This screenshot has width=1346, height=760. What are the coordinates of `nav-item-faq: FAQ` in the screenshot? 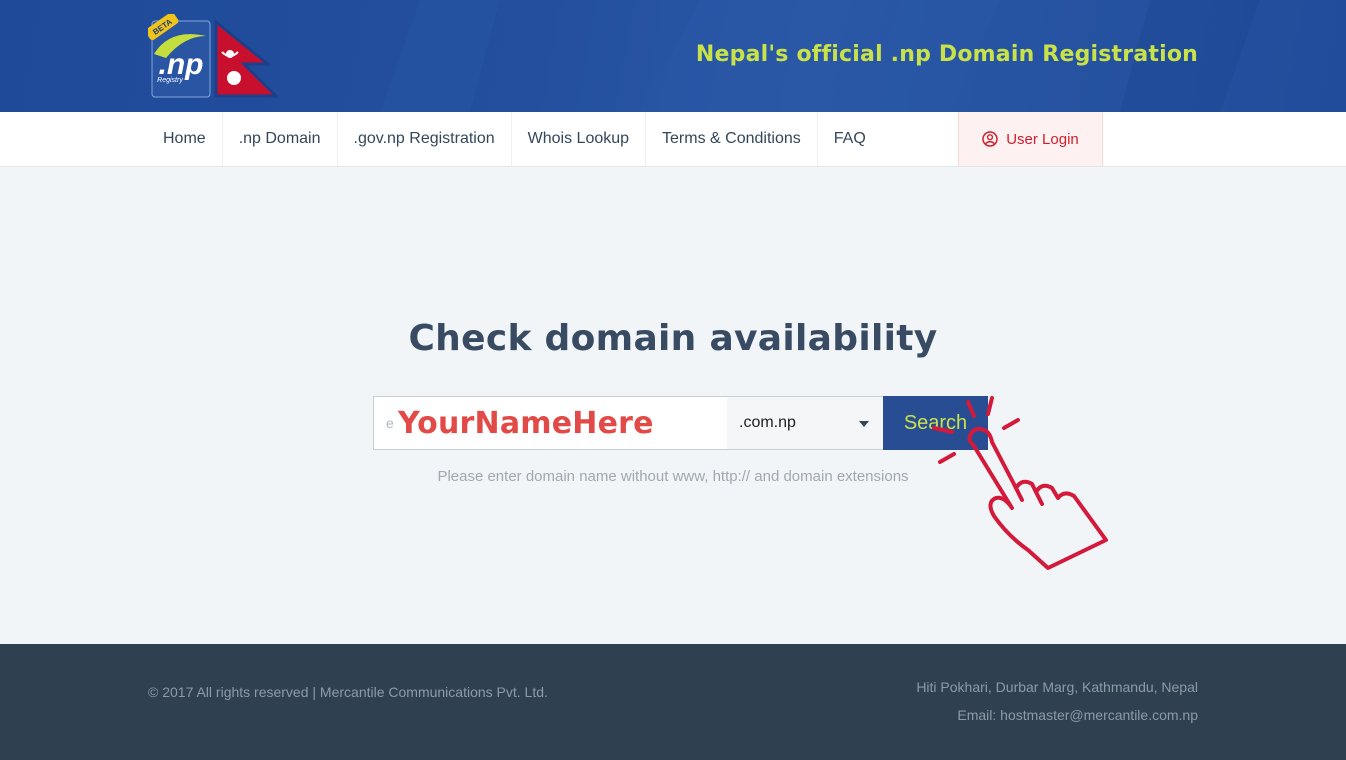 It's located at (850, 139).